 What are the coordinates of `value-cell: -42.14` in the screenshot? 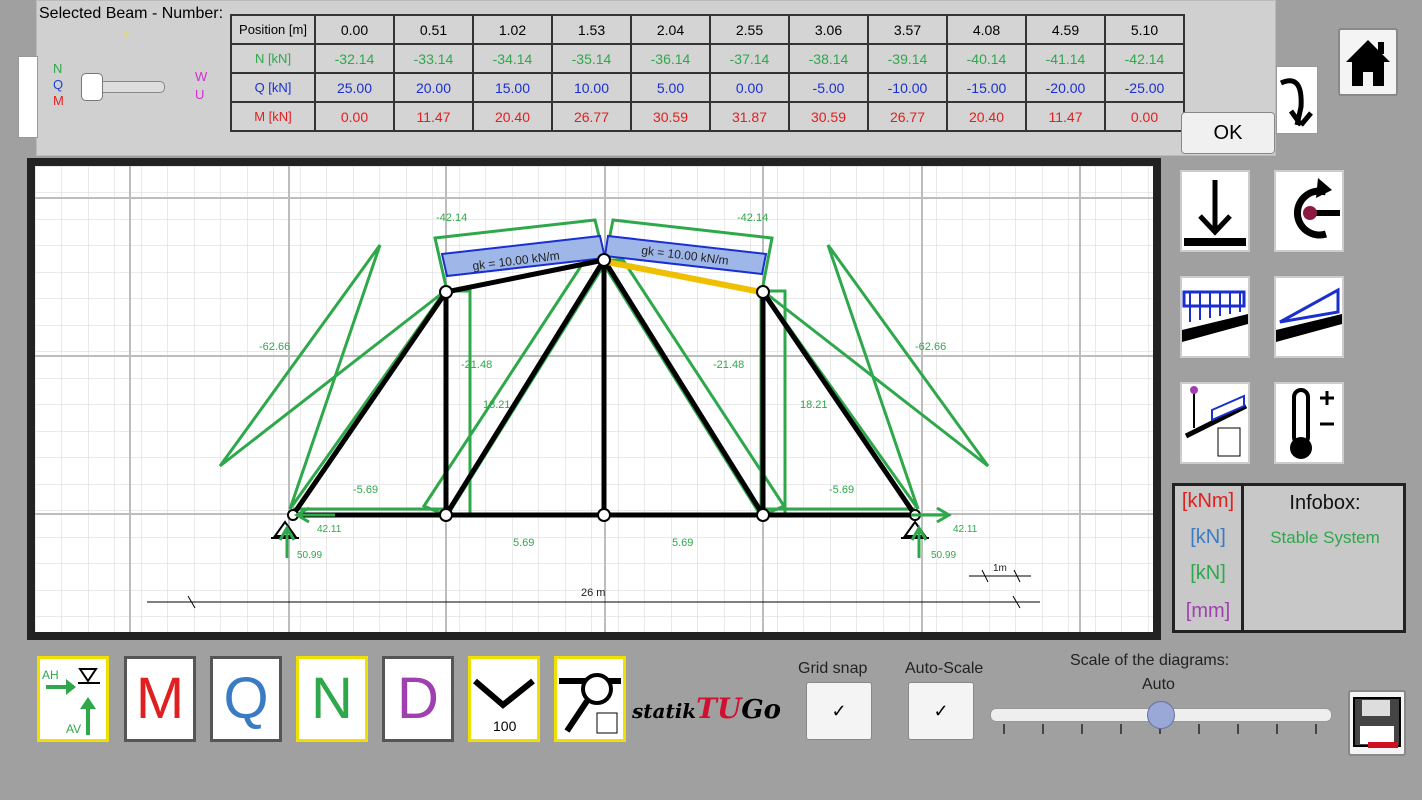 It's located at (1144, 58).